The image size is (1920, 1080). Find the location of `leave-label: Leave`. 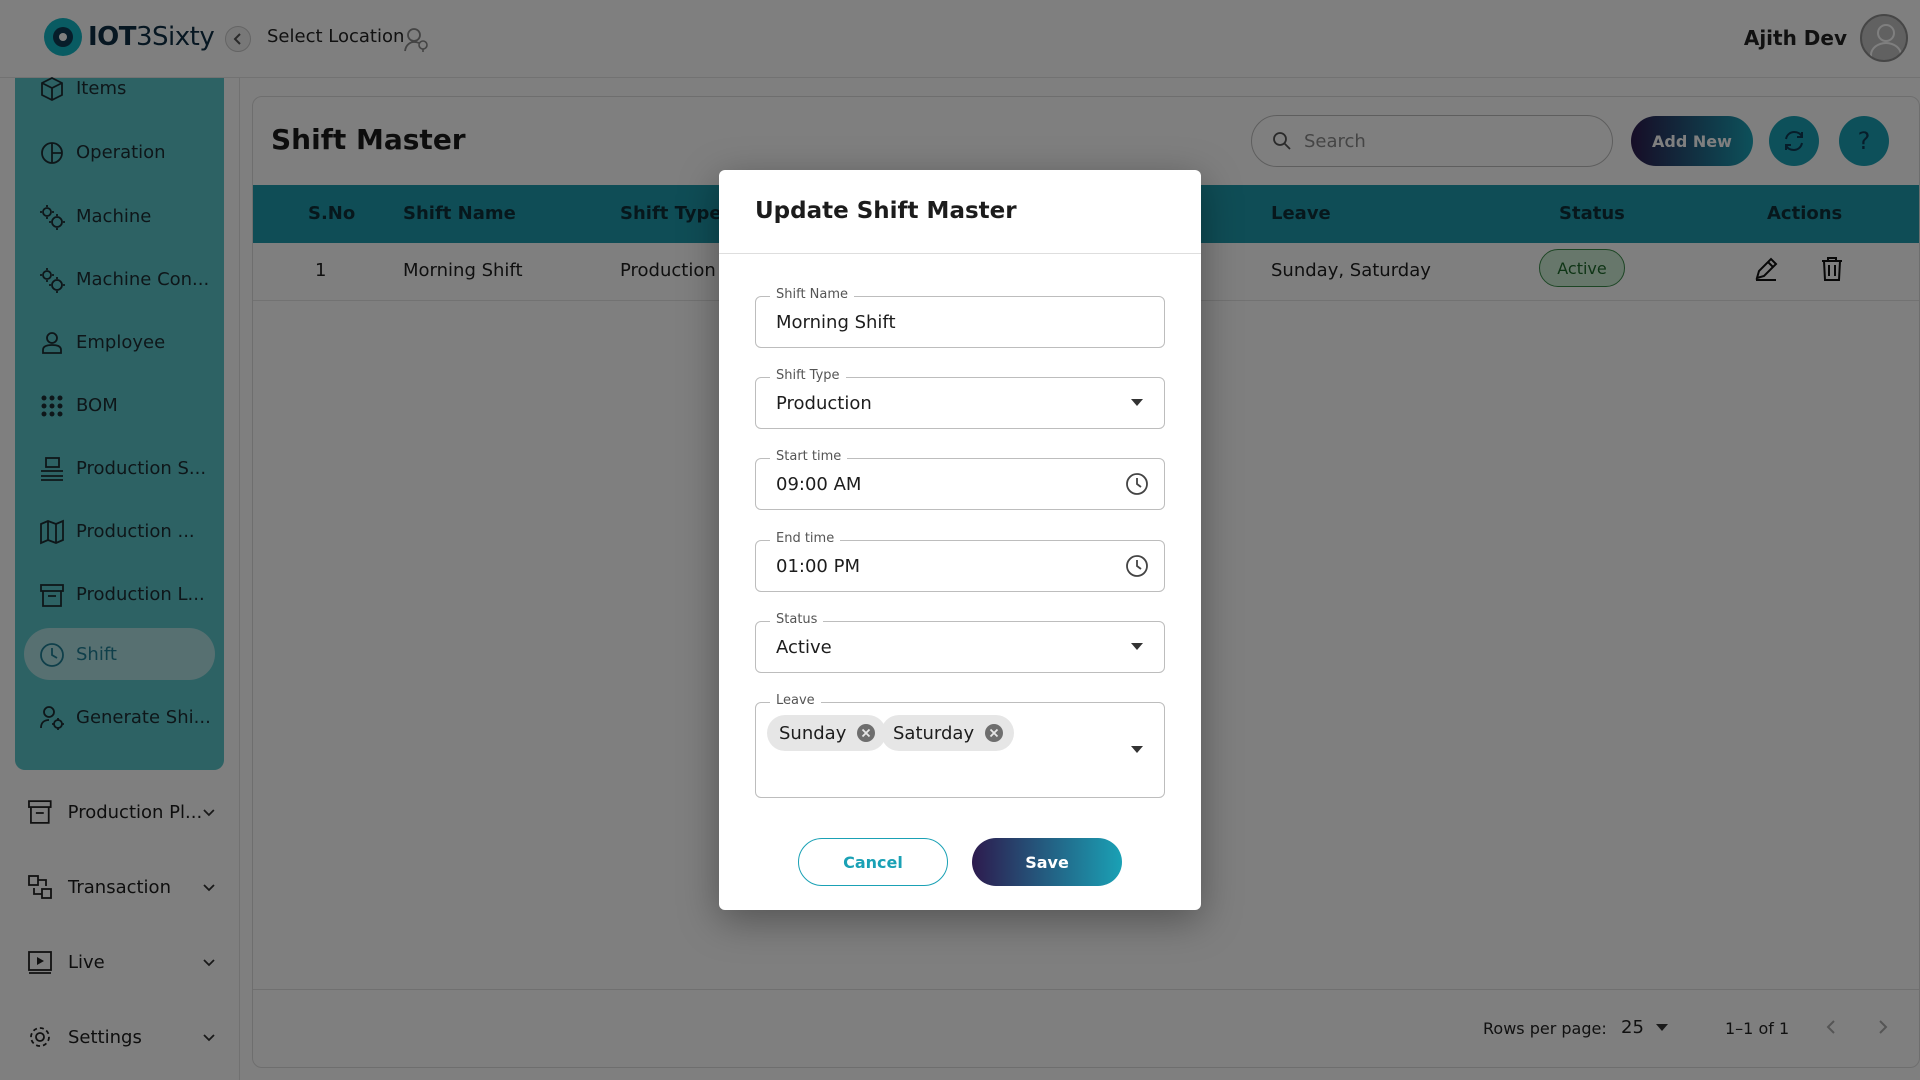

leave-label: Leave is located at coordinates (795, 700).